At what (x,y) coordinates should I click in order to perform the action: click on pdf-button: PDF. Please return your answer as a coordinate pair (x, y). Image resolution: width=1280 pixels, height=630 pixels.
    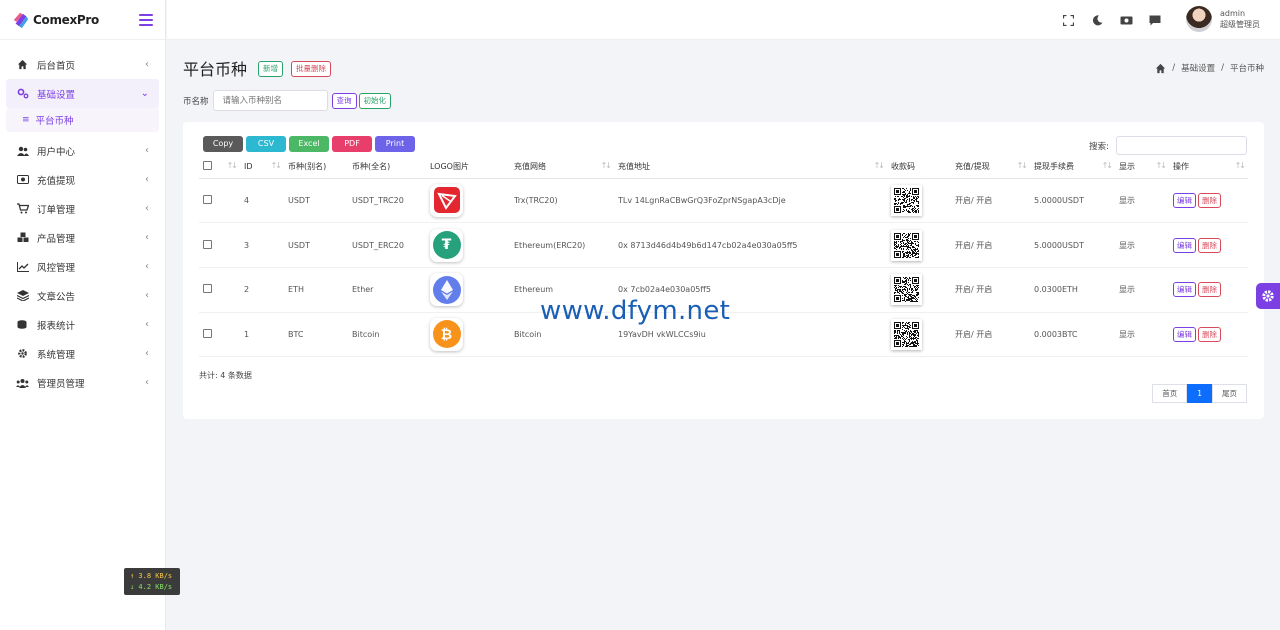
    Looking at the image, I should click on (352, 144).